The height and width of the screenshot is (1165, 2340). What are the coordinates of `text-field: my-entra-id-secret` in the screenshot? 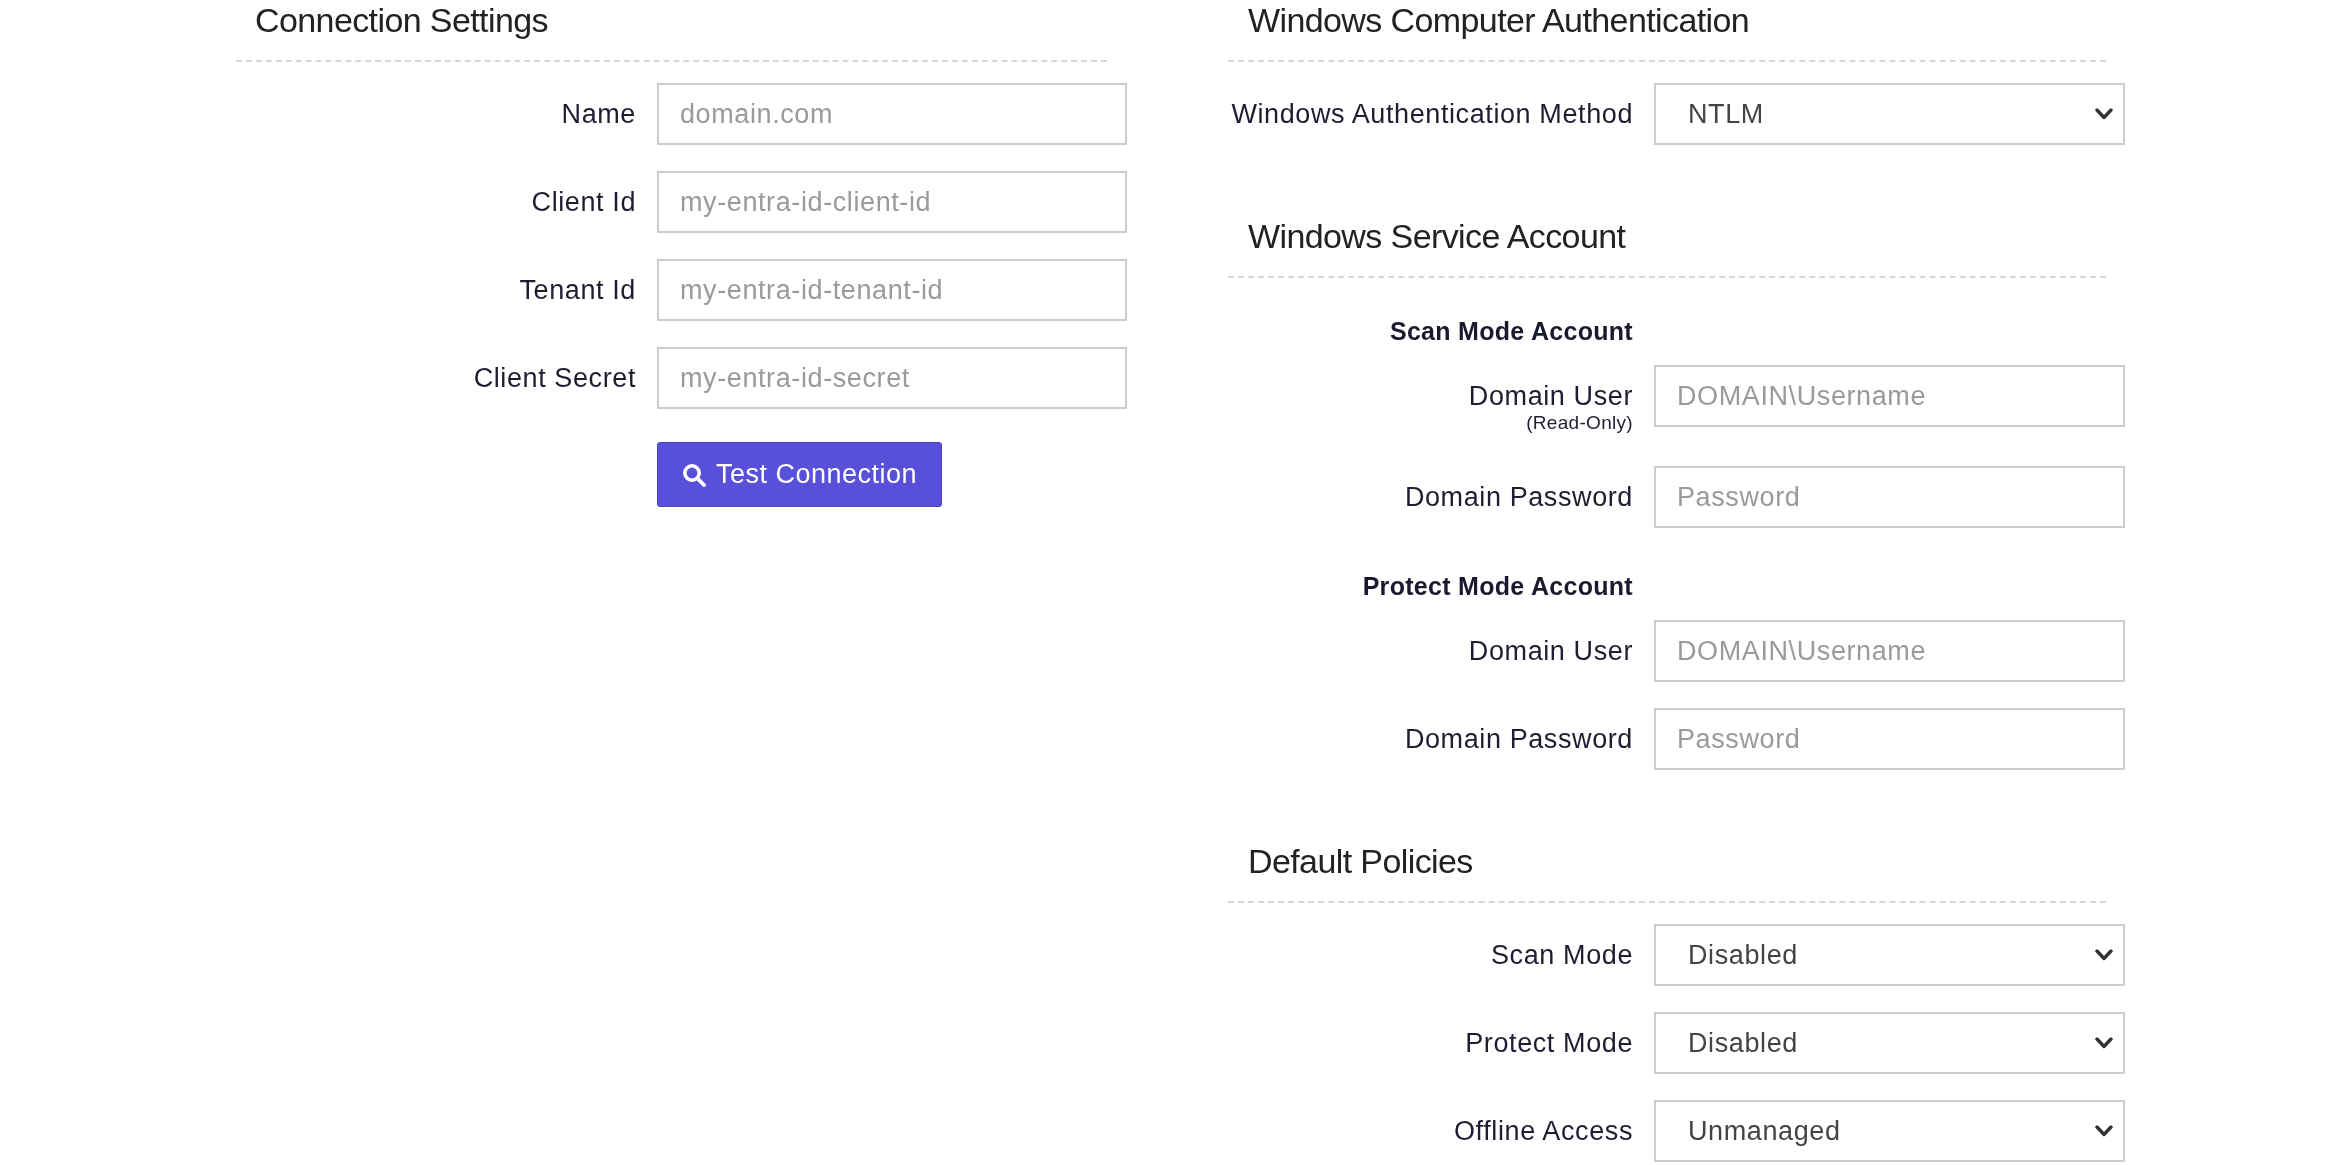 It's located at (892, 378).